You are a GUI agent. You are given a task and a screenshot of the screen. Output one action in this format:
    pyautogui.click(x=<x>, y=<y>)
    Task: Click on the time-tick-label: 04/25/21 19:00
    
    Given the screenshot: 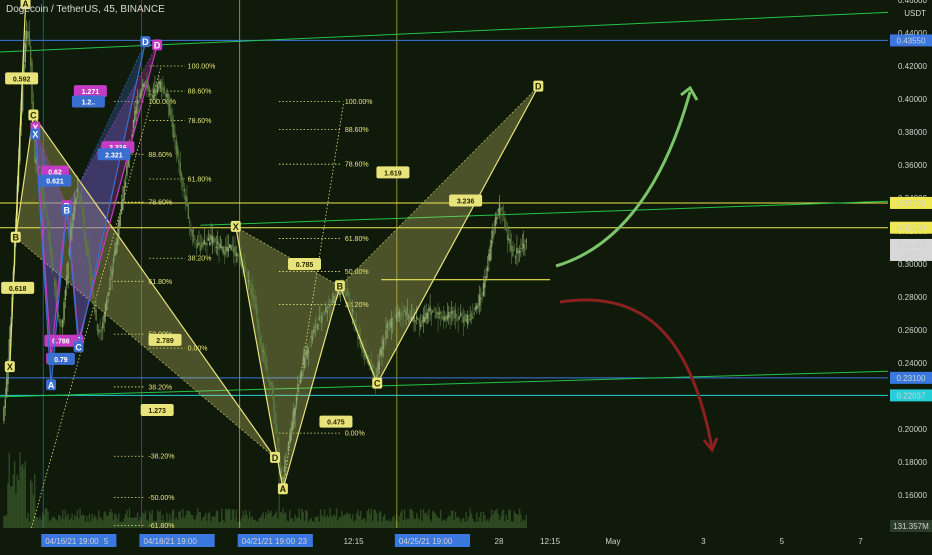 What is the action you would take?
    pyautogui.click(x=426, y=541)
    